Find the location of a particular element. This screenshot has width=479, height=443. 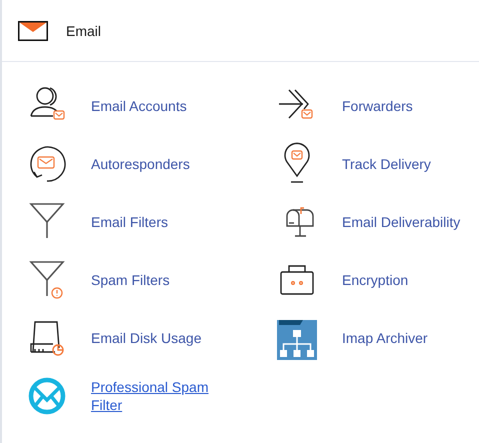

tool-label: Email Deliverability is located at coordinates (401, 222).